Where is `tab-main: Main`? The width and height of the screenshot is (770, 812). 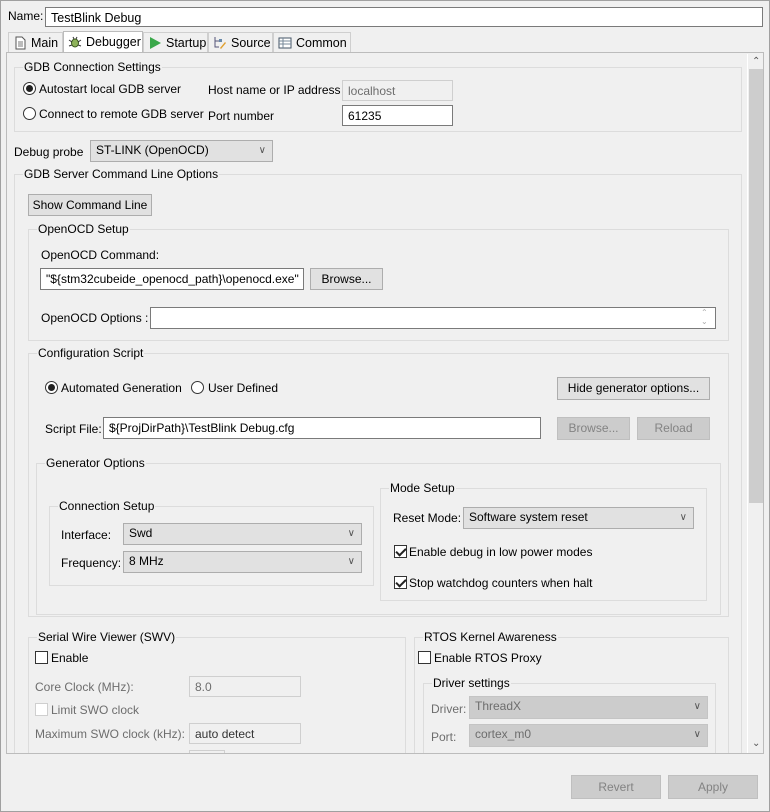
tab-main: Main is located at coordinates (35, 42).